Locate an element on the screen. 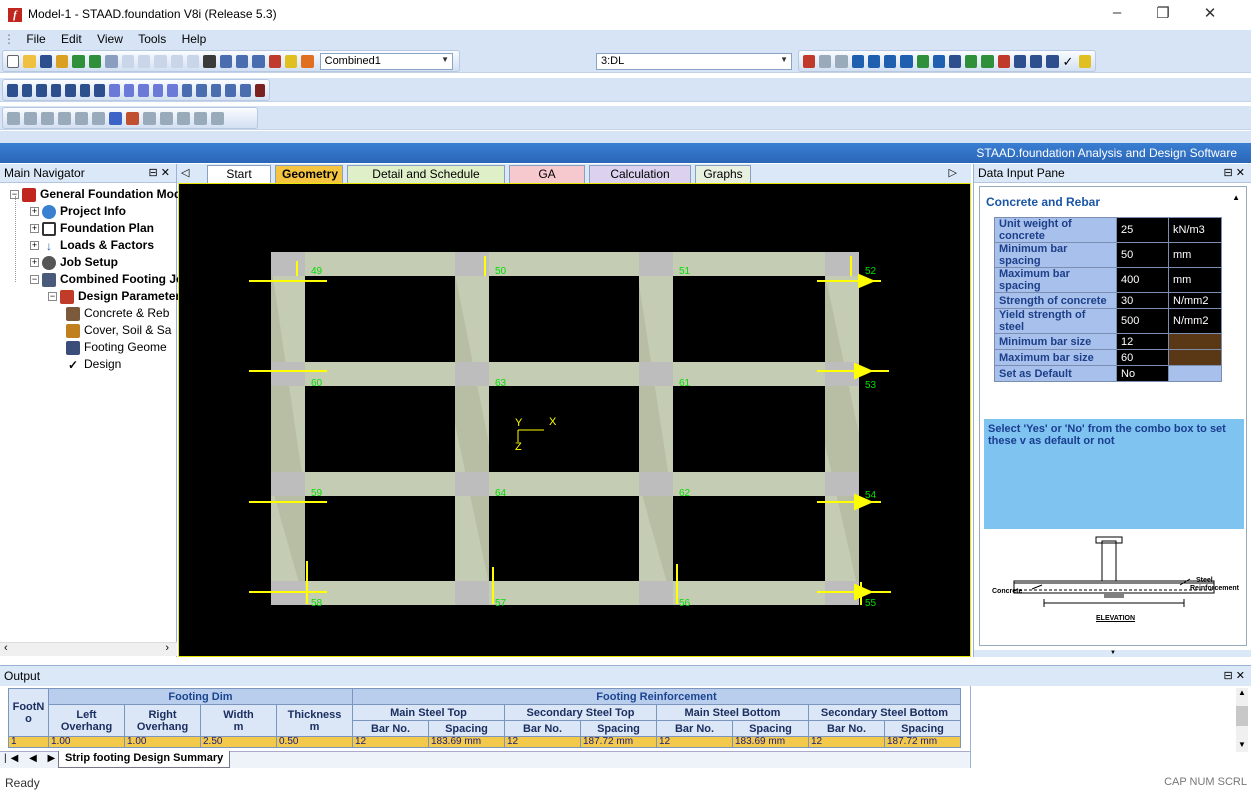 The width and height of the screenshot is (1251, 791). maximize-button: ❐ is located at coordinates (1163, 13).